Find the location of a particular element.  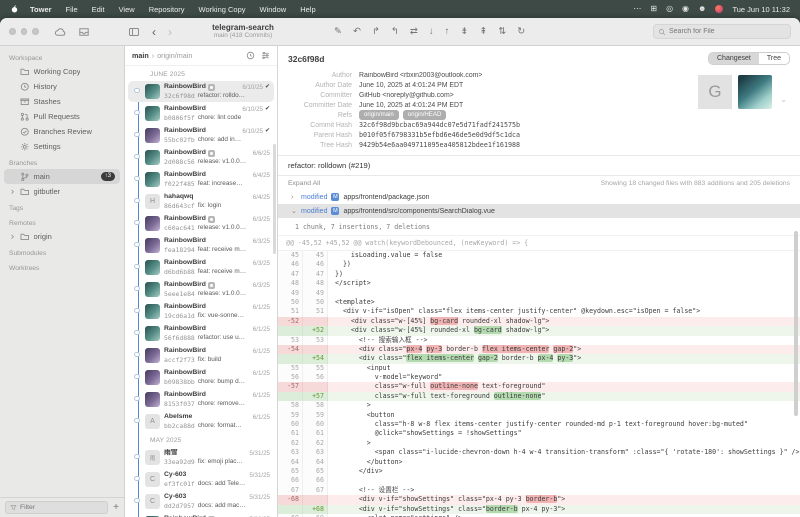

siri-icon is located at coordinates (719, 9).